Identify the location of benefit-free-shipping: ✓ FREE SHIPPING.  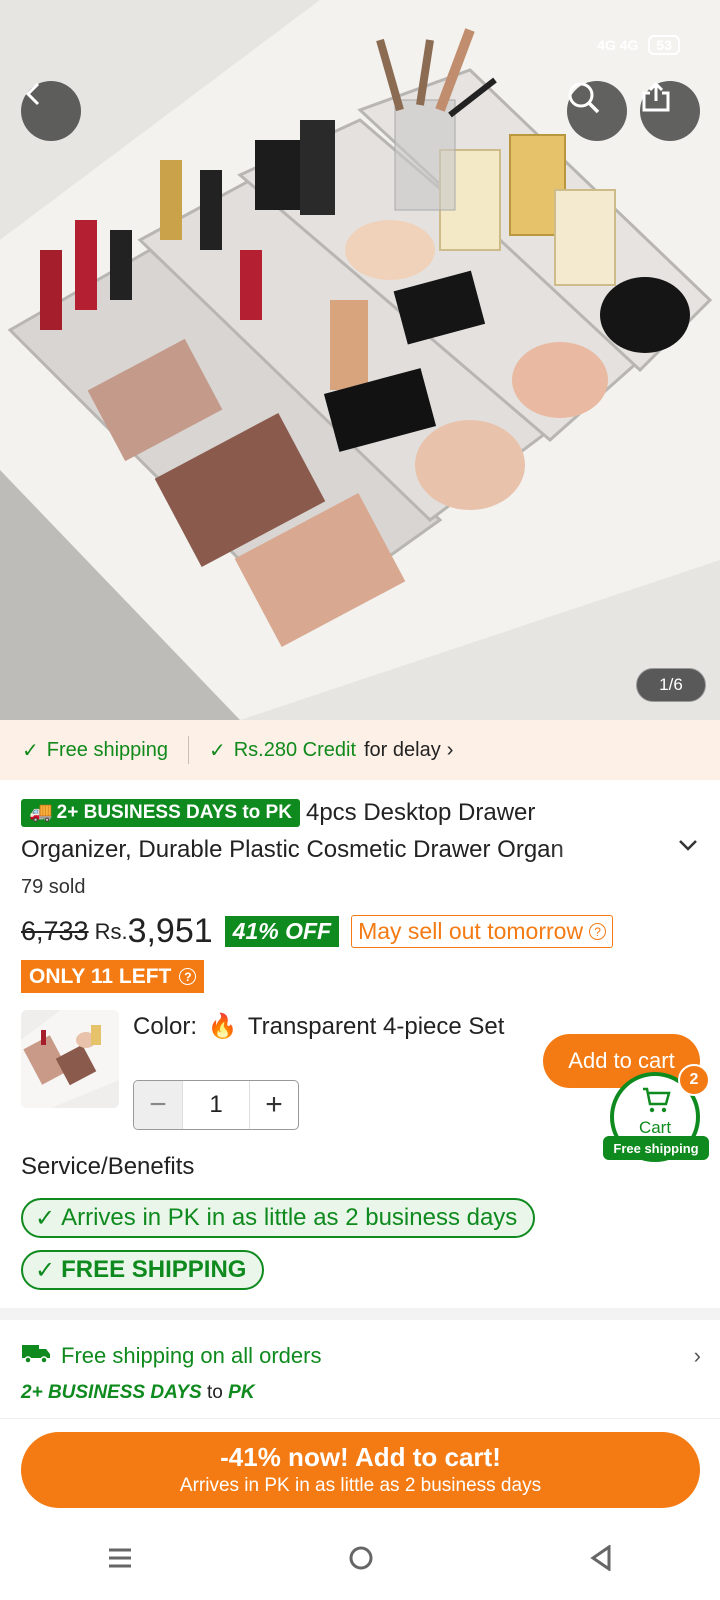
(143, 1270).